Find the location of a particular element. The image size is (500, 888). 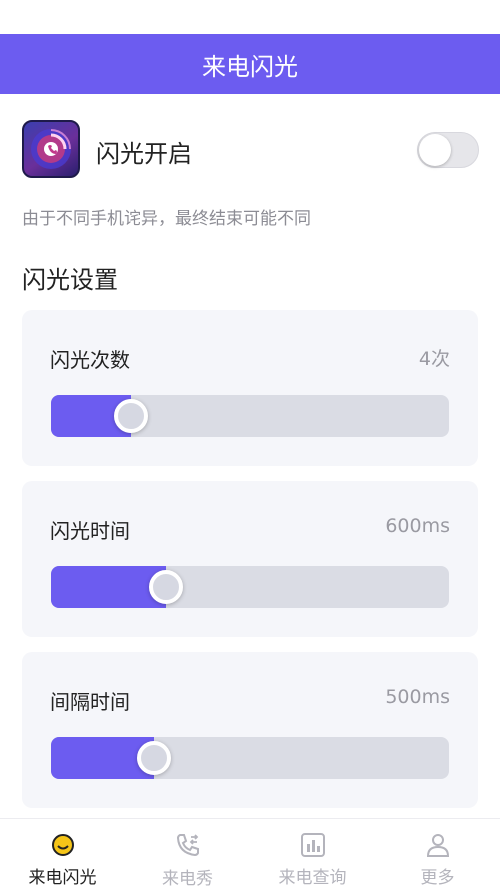

status-bar is located at coordinates (250, 17).